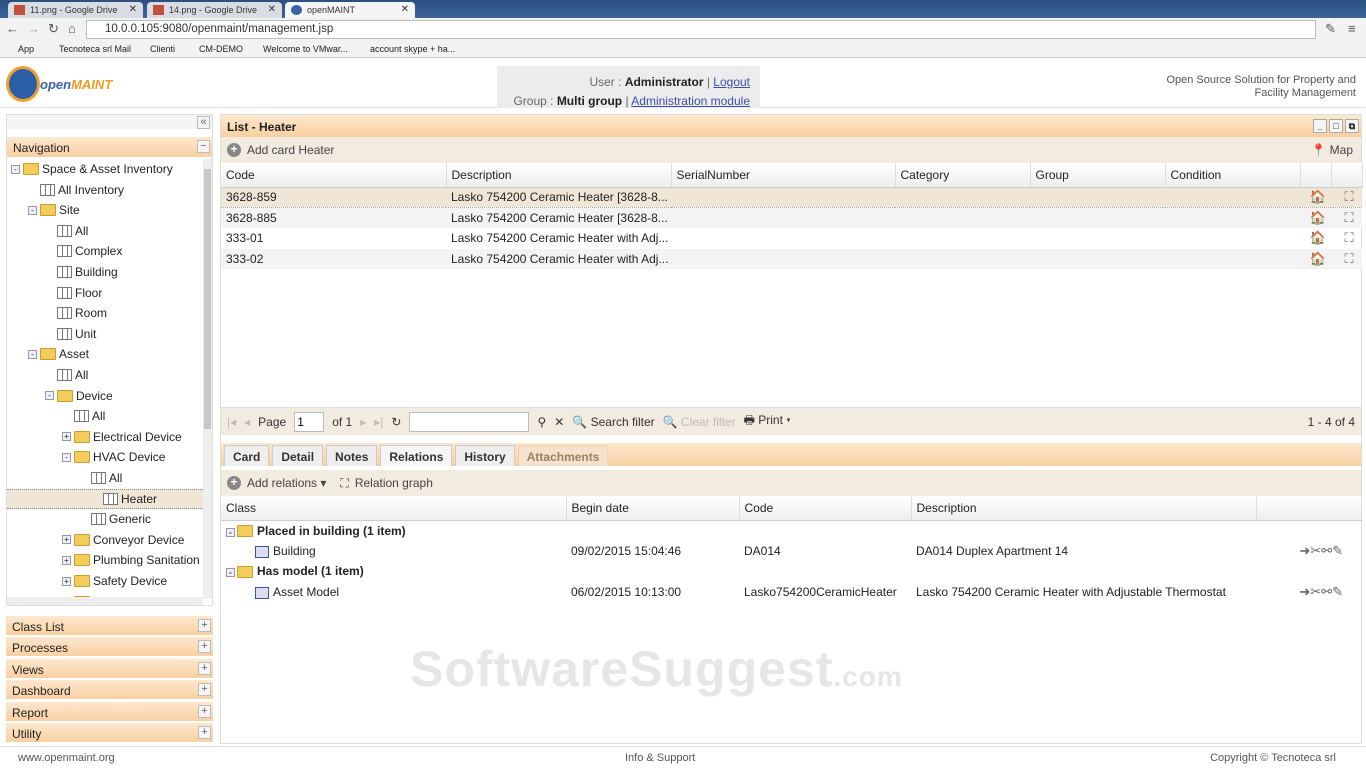 The image size is (1366, 768). I want to click on column-header: Category, so click(963, 175).